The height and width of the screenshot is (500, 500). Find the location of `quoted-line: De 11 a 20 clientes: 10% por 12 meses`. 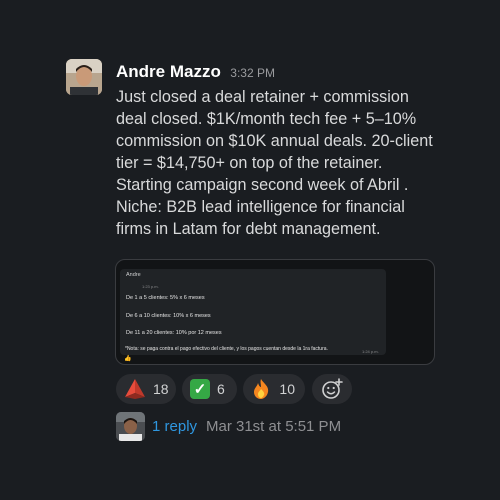

quoted-line: De 11 a 20 clientes: 10% por 12 meses is located at coordinates (174, 333).